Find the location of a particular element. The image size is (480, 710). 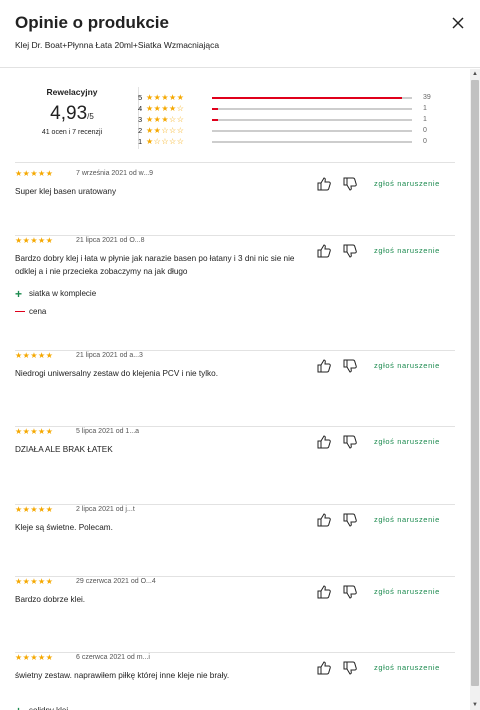

rating-bar-row: 1 ★☆☆☆☆ 0 is located at coordinates (298, 142).